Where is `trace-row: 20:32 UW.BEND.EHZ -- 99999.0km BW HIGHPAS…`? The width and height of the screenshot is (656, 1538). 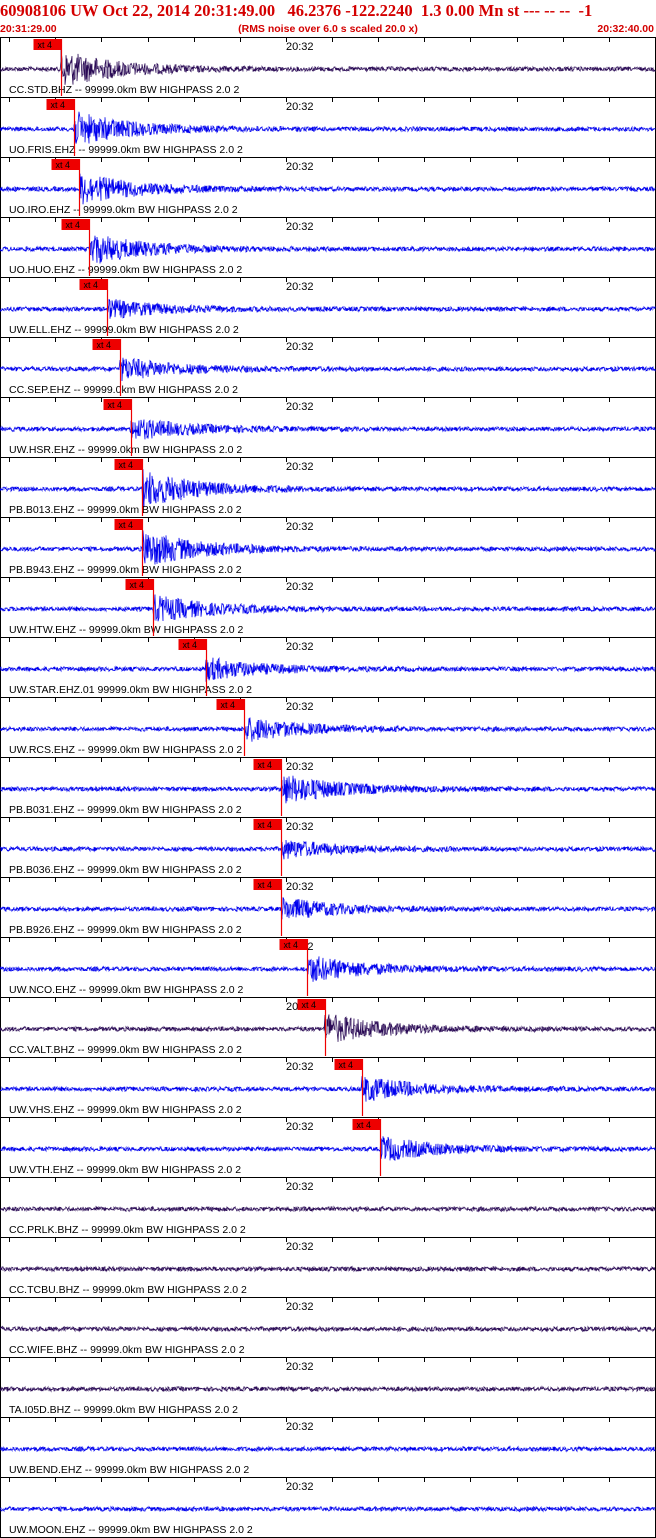
trace-row: 20:32 UW.BEND.EHZ -- 99999.0km BW HIGHPAS… is located at coordinates (328, 1446).